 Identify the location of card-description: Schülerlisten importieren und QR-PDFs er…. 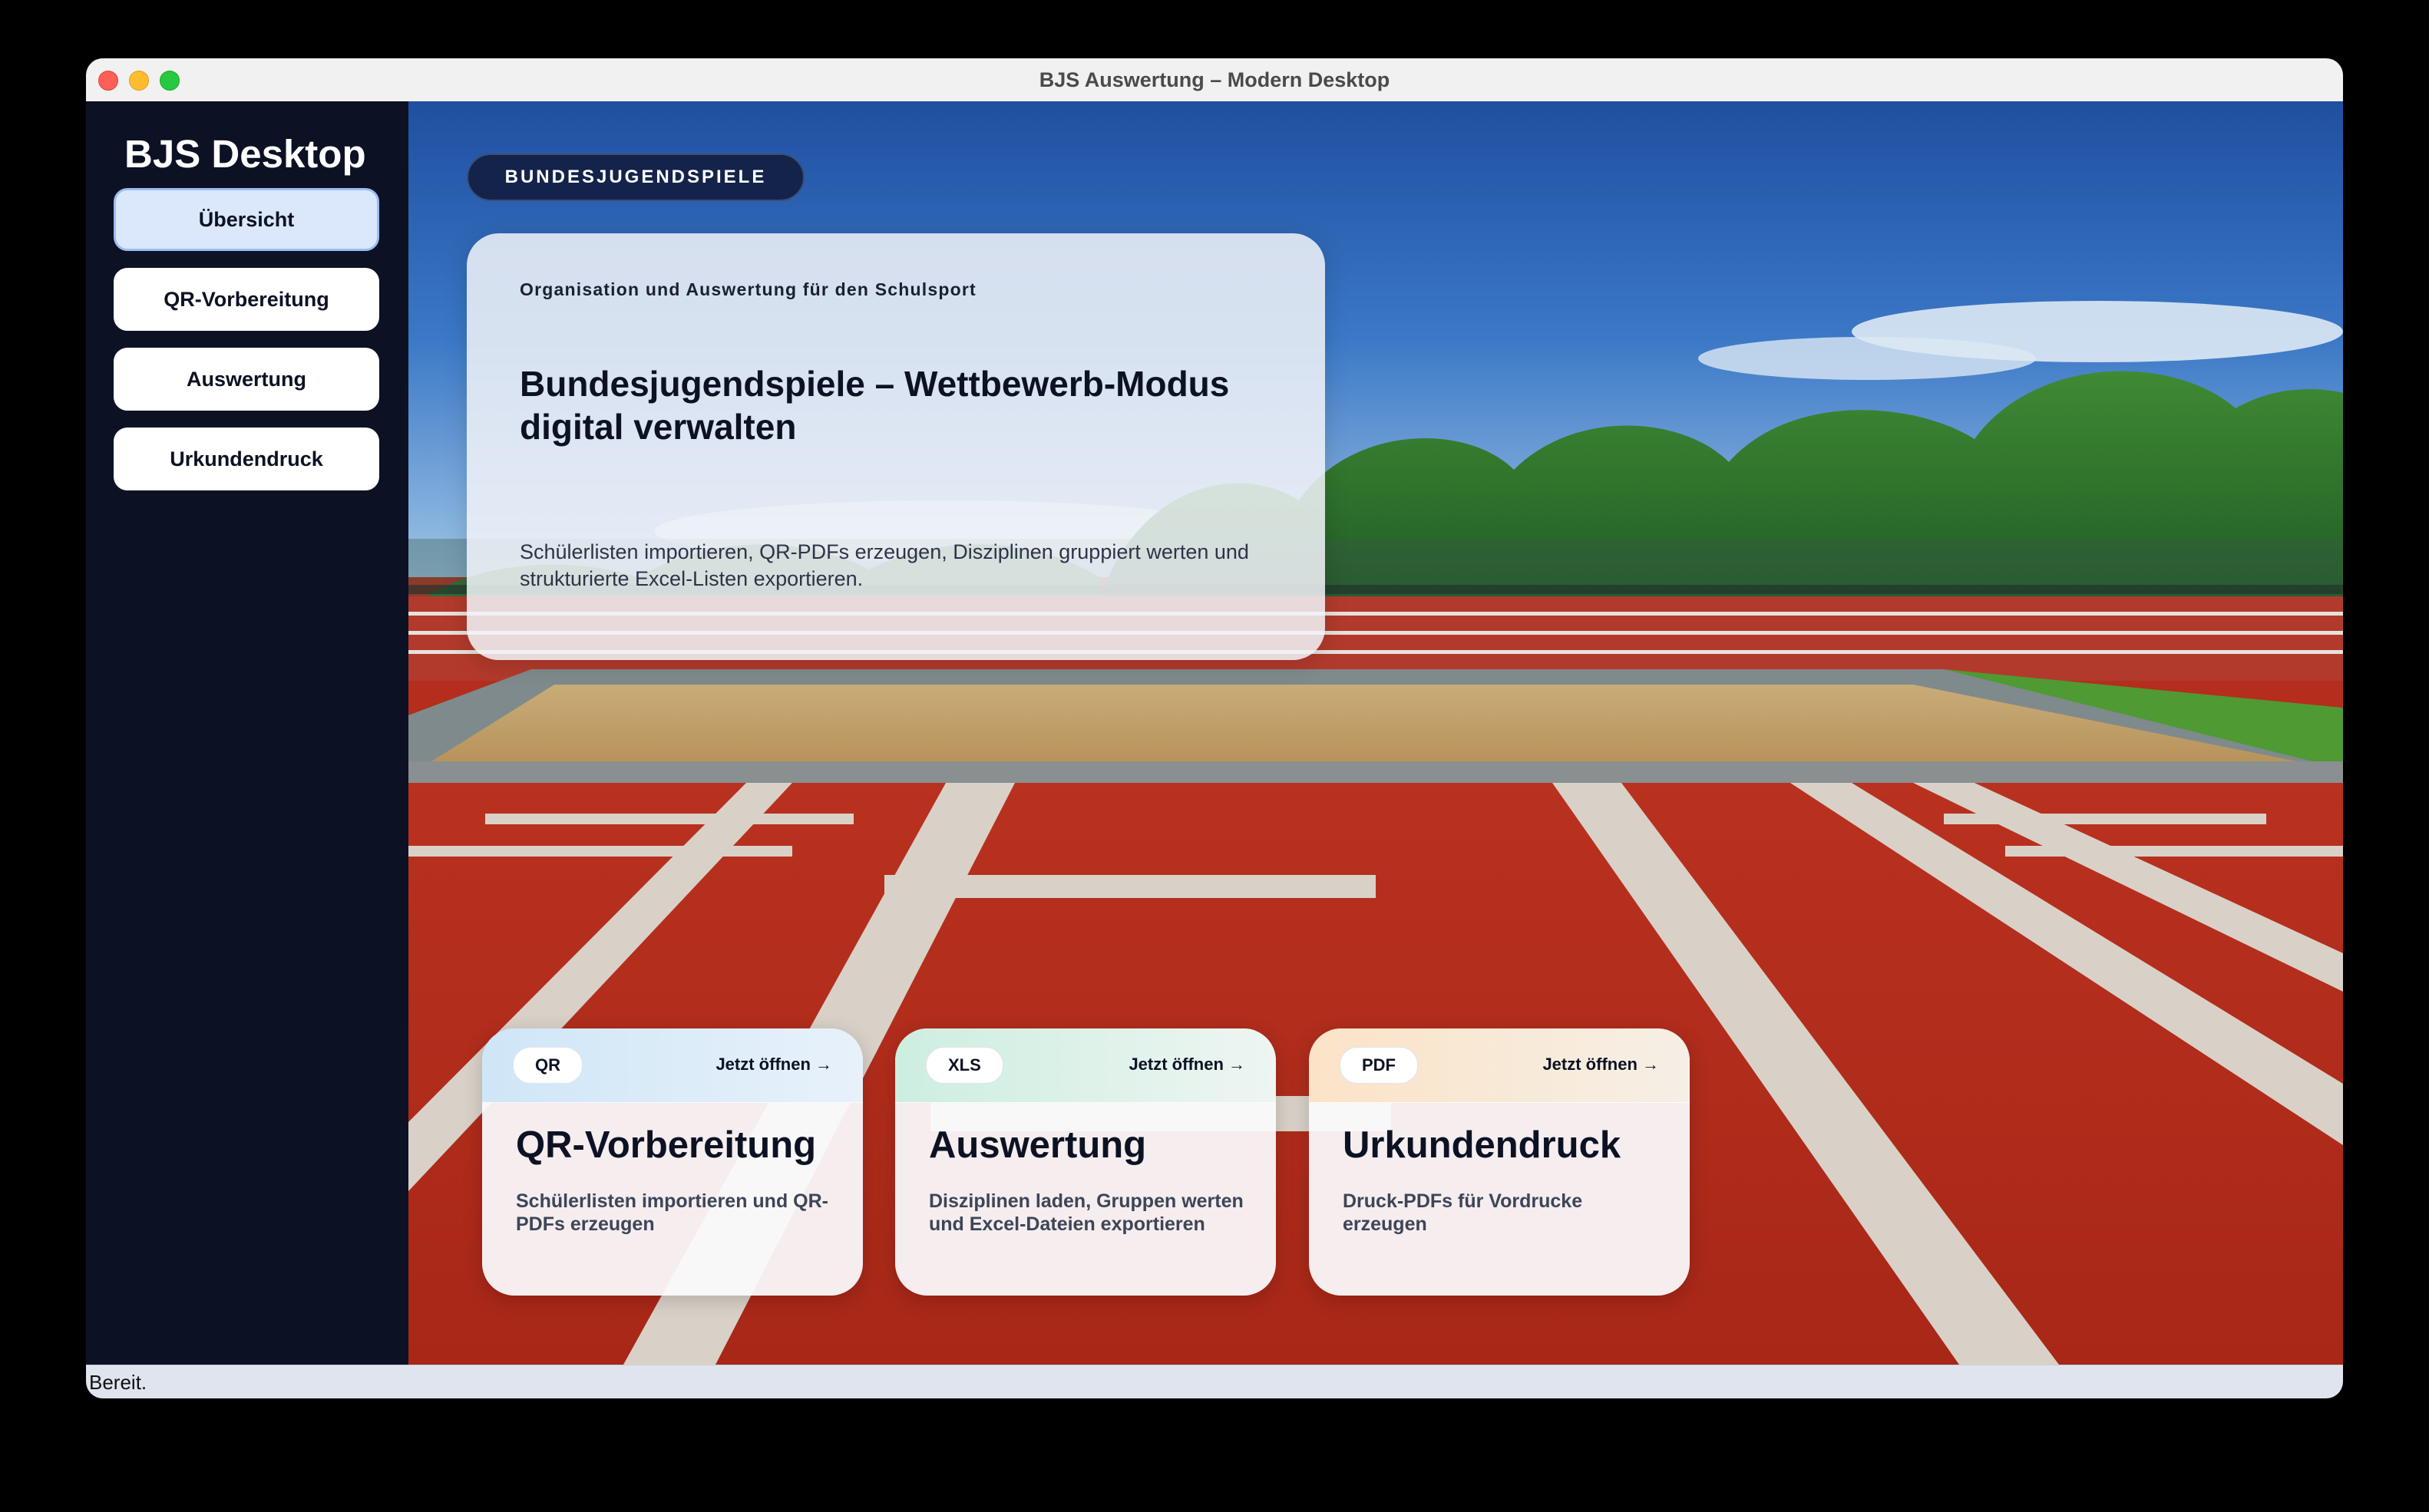
(672, 1212).